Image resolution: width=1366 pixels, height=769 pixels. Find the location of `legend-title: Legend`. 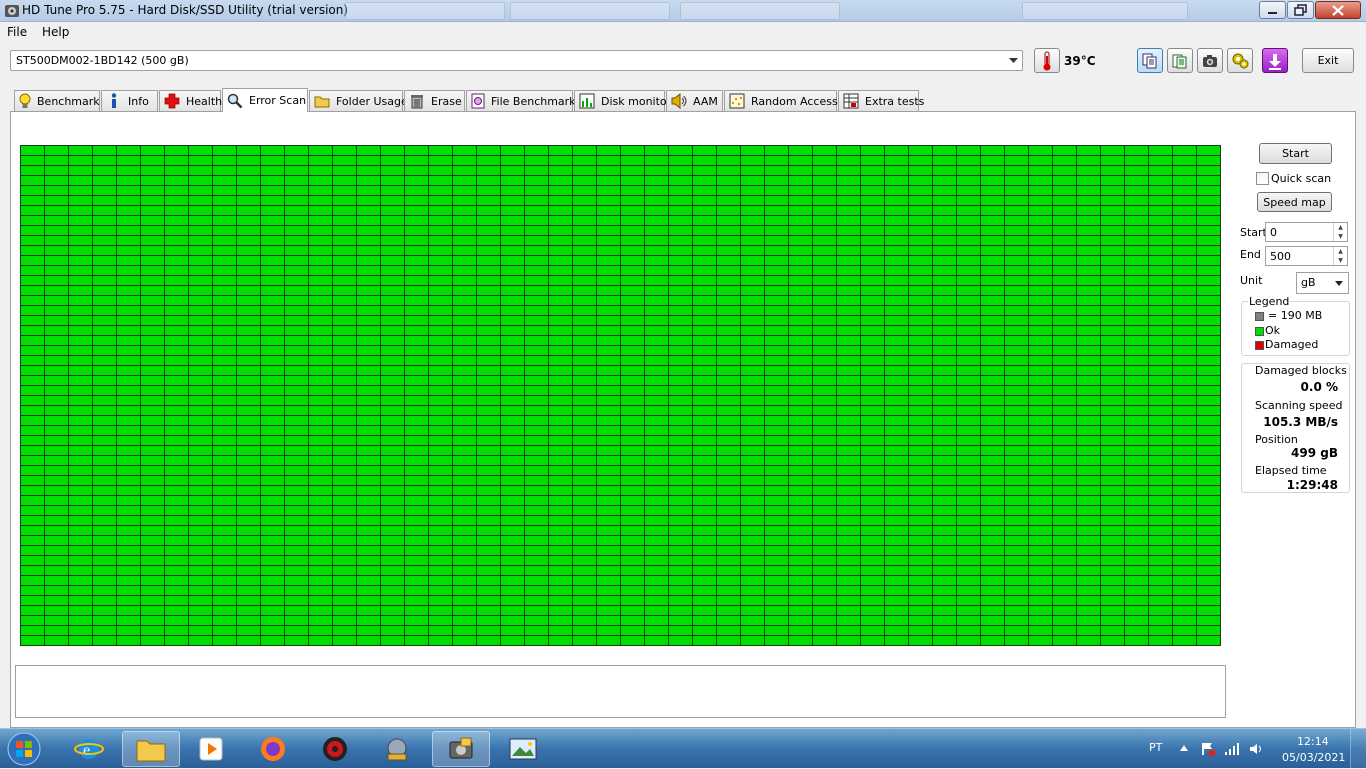

legend-title: Legend is located at coordinates (1269, 301).